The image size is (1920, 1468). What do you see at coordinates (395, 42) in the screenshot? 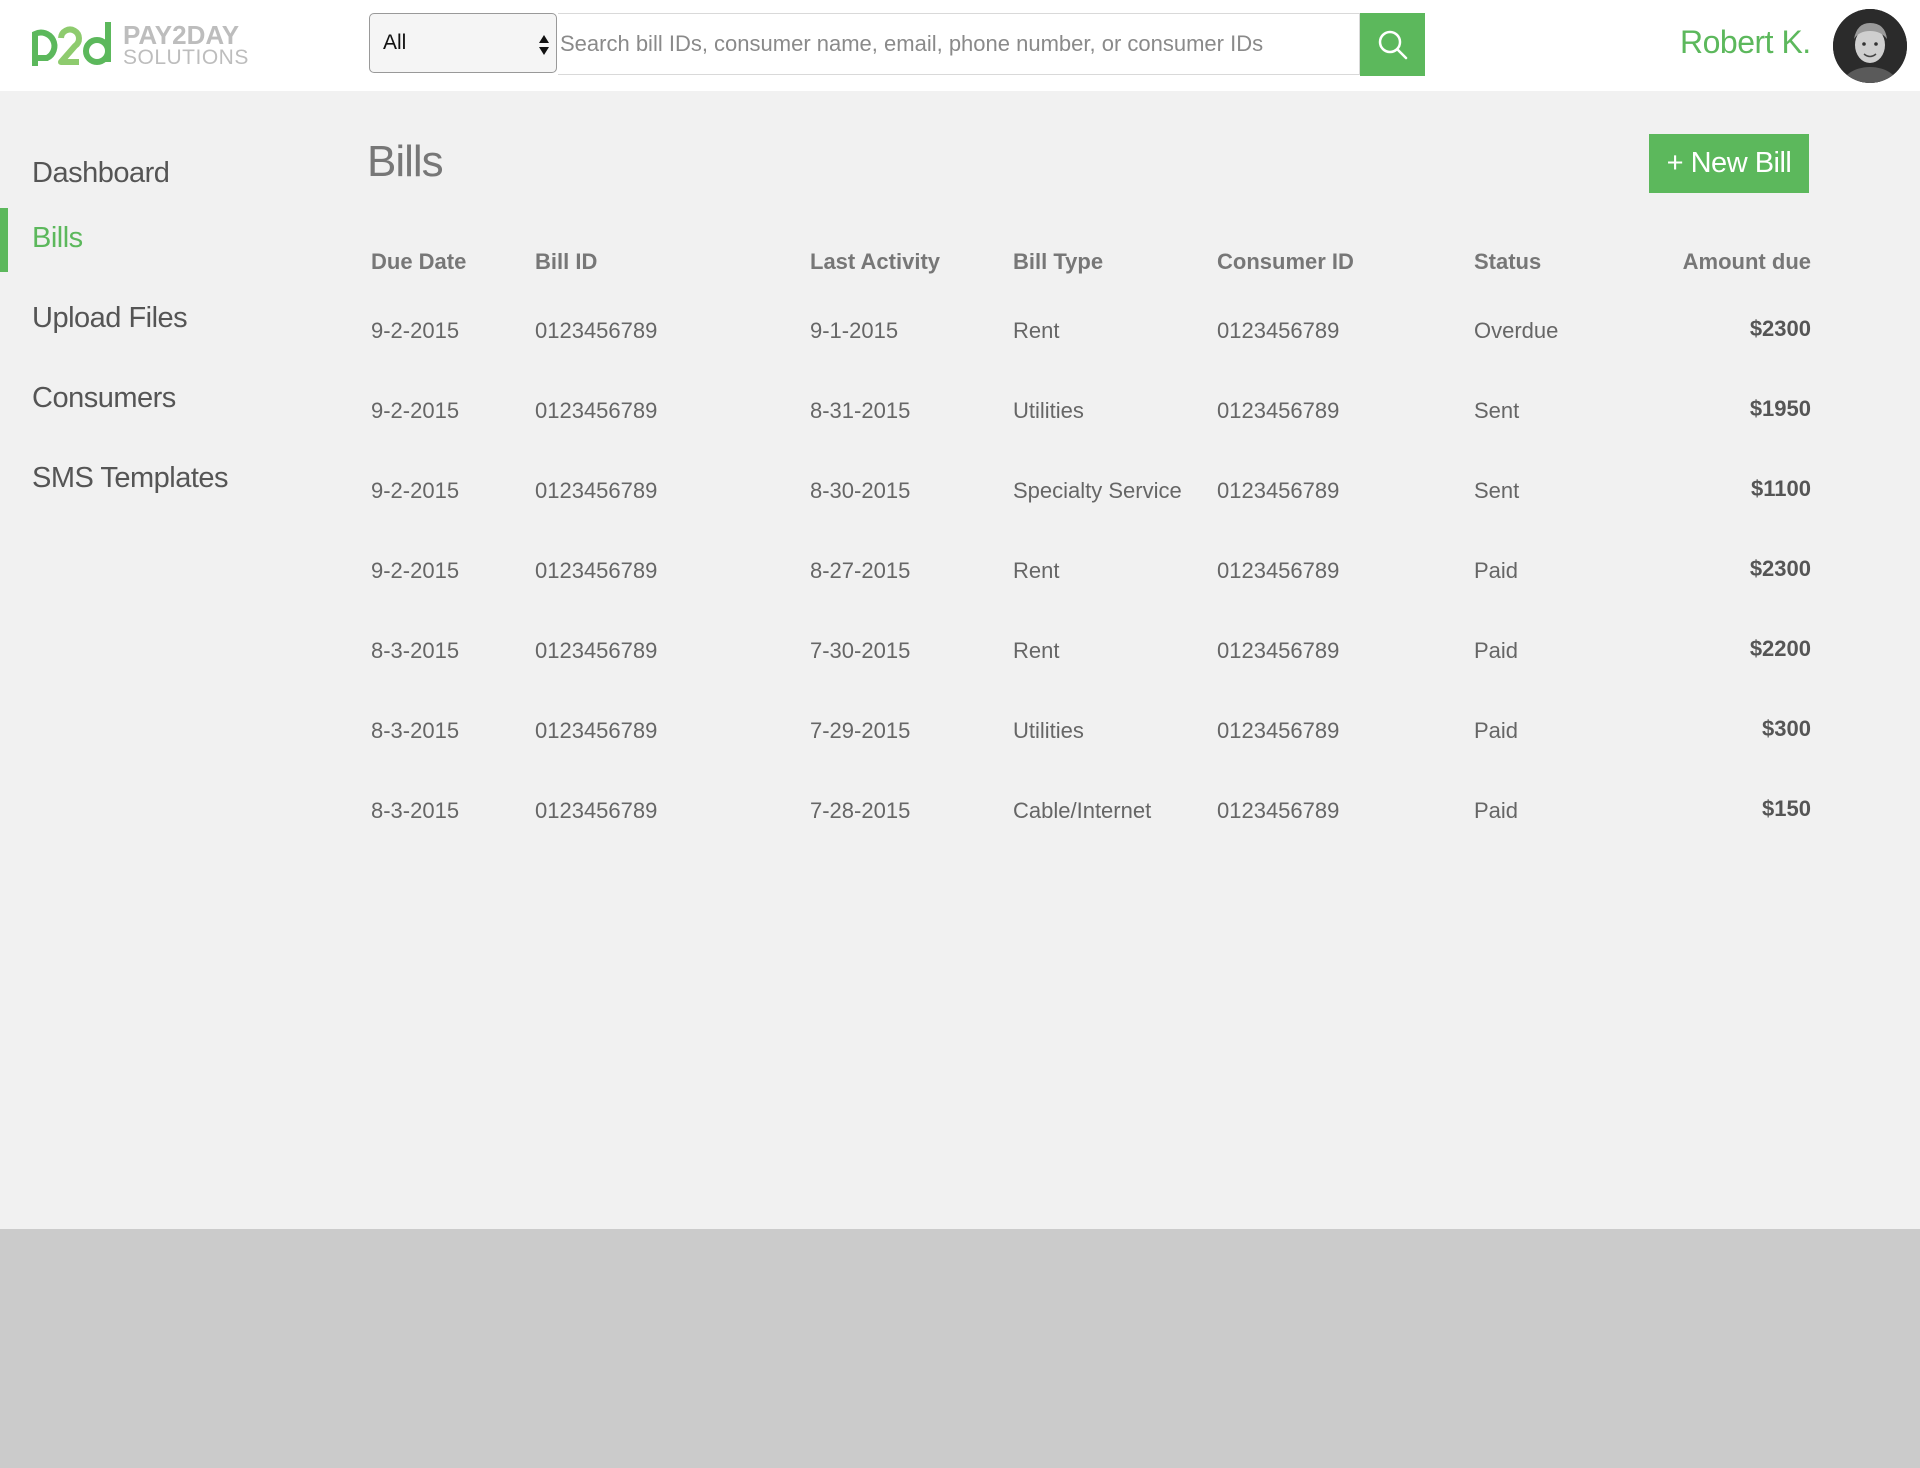
I see `search-filter-value: All` at bounding box center [395, 42].